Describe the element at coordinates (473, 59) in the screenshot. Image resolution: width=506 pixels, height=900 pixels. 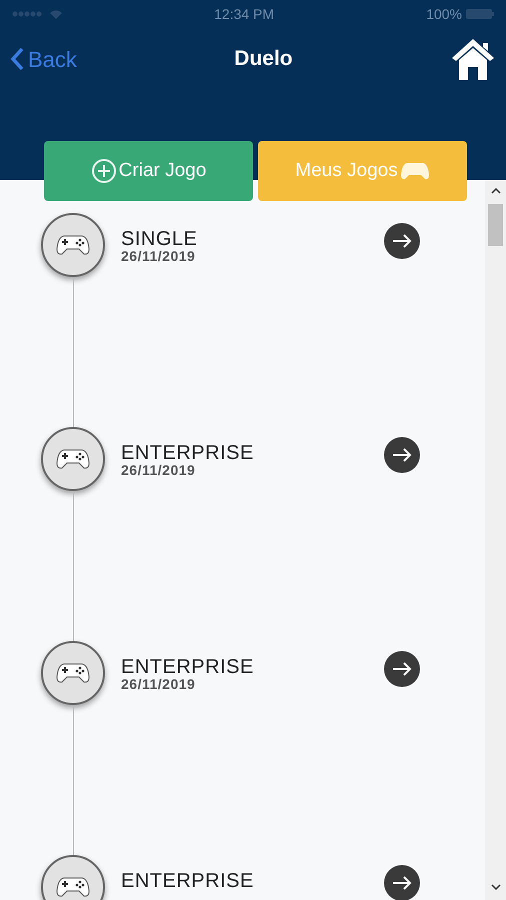
I see `home-icon` at that location.